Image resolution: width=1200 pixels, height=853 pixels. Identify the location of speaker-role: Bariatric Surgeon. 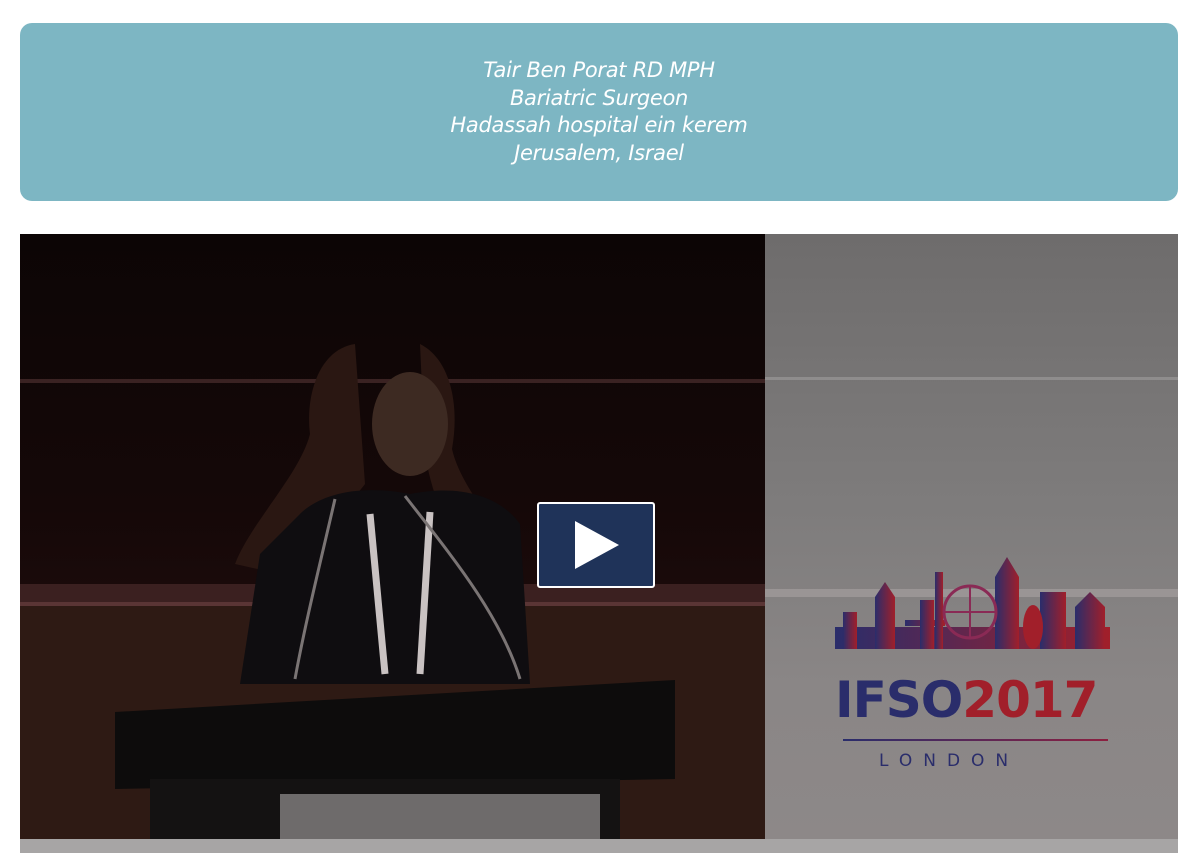
(599, 97).